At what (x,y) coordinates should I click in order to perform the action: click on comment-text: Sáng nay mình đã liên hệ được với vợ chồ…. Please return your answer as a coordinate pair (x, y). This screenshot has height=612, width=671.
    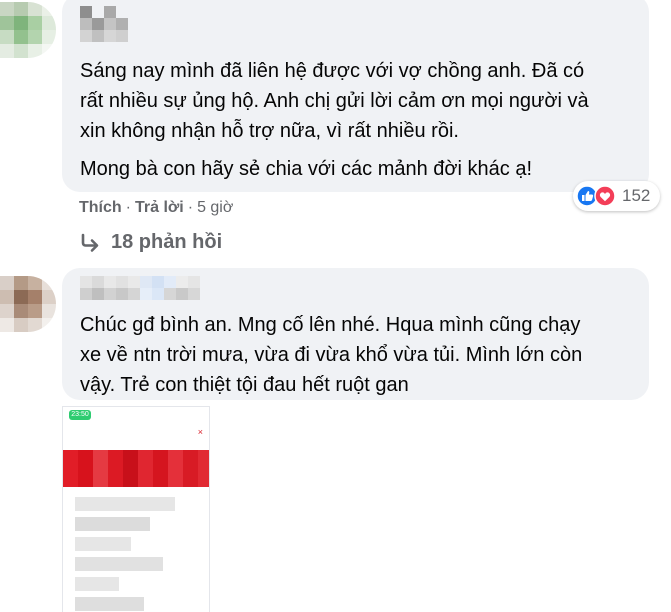
    Looking at the image, I should click on (334, 101).